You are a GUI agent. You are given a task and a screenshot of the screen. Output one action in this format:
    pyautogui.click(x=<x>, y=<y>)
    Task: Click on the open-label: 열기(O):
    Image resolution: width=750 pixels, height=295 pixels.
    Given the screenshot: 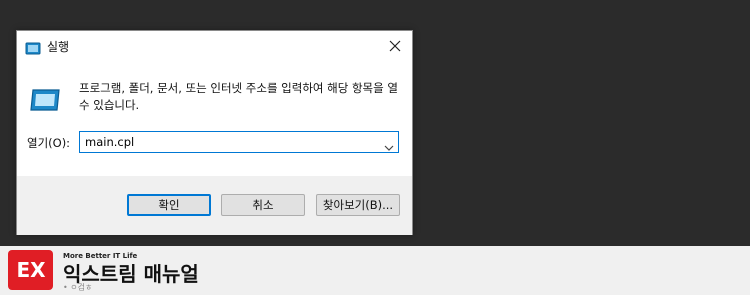 What is the action you would take?
    pyautogui.click(x=49, y=143)
    